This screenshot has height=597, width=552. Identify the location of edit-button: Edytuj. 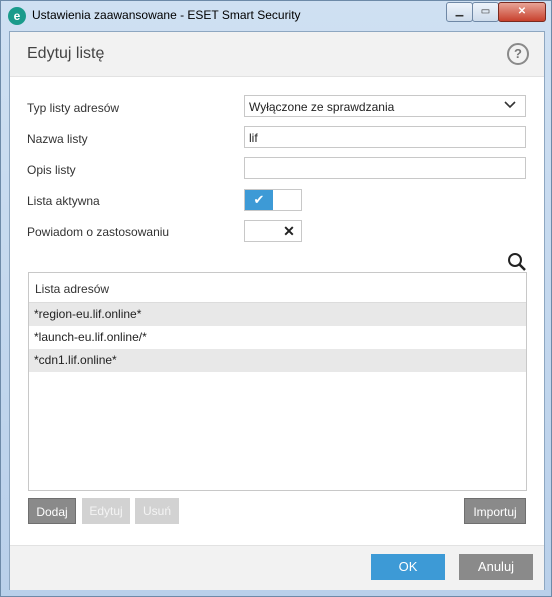
(106, 511).